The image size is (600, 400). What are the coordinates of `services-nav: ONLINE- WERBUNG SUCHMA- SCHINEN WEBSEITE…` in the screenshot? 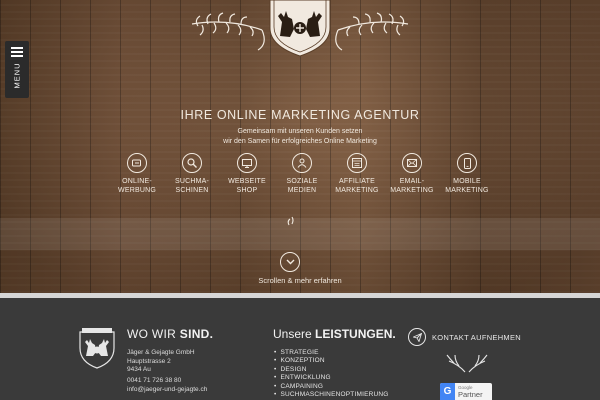 It's located at (302, 177).